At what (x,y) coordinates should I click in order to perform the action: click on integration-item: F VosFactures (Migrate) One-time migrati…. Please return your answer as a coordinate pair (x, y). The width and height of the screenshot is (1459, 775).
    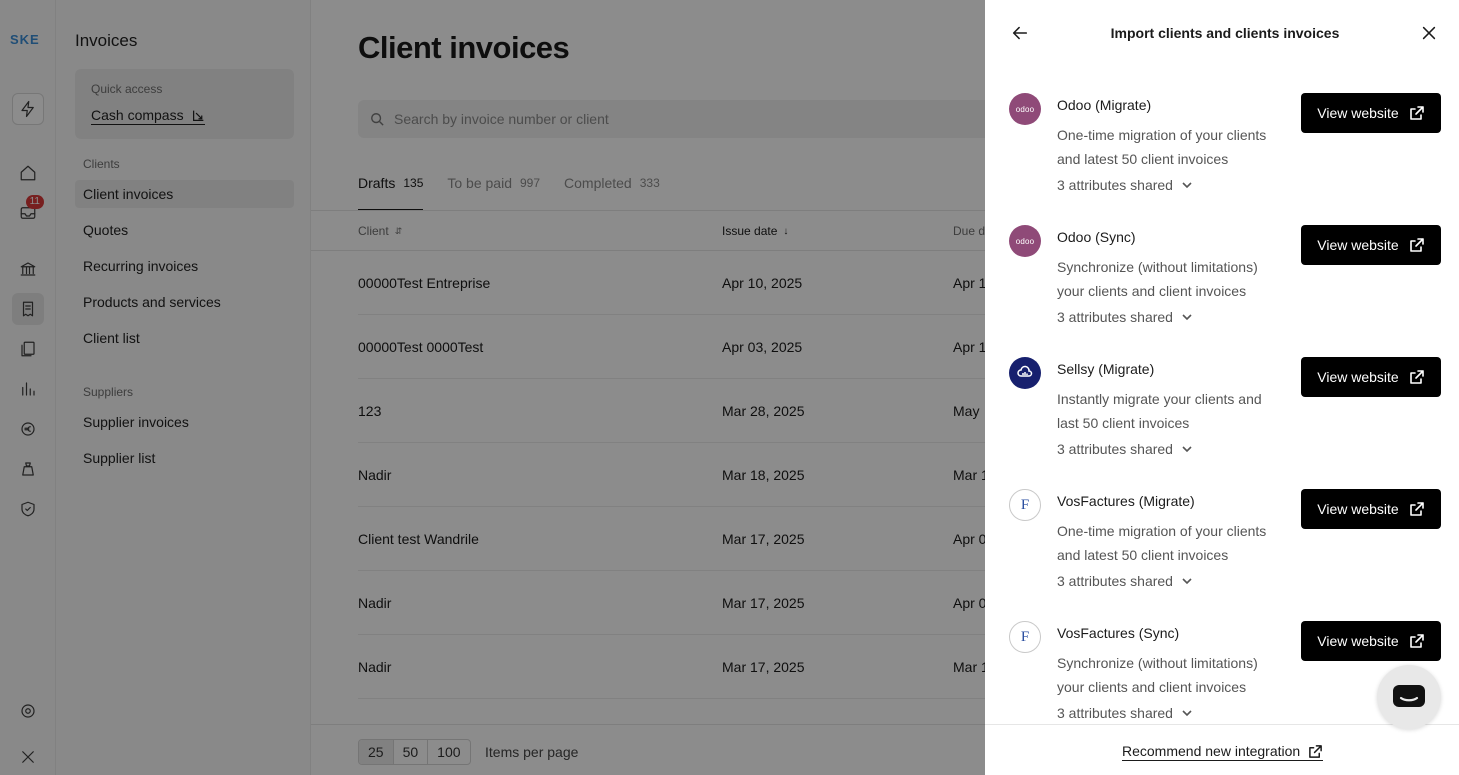
    Looking at the image, I should click on (1222, 553).